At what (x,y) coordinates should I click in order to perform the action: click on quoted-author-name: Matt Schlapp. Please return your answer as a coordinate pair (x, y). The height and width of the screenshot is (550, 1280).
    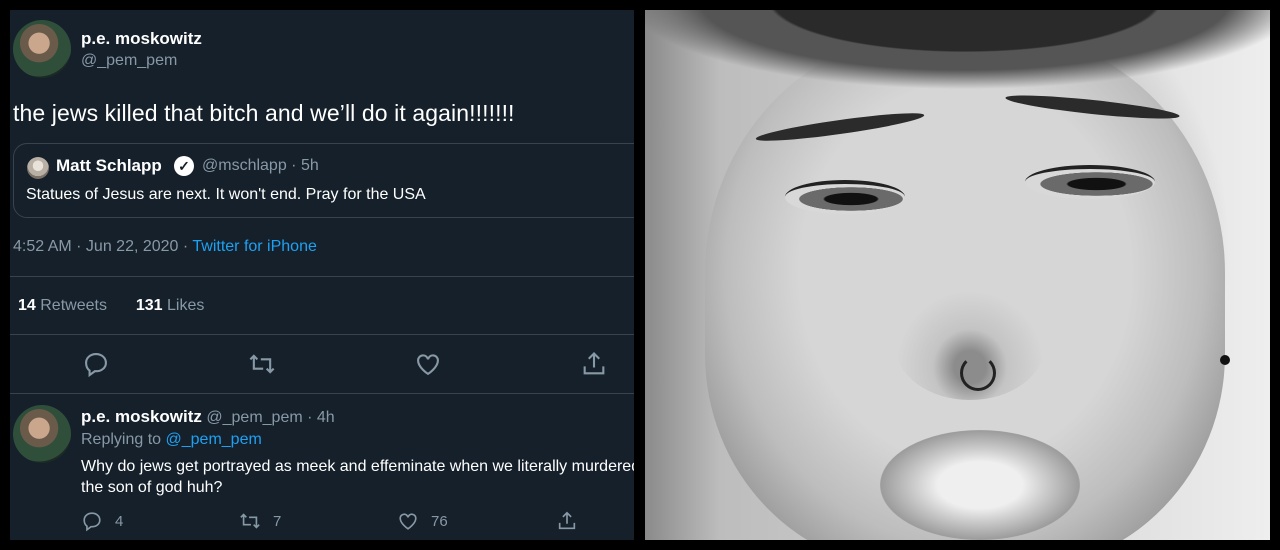
    Looking at the image, I should click on (109, 165).